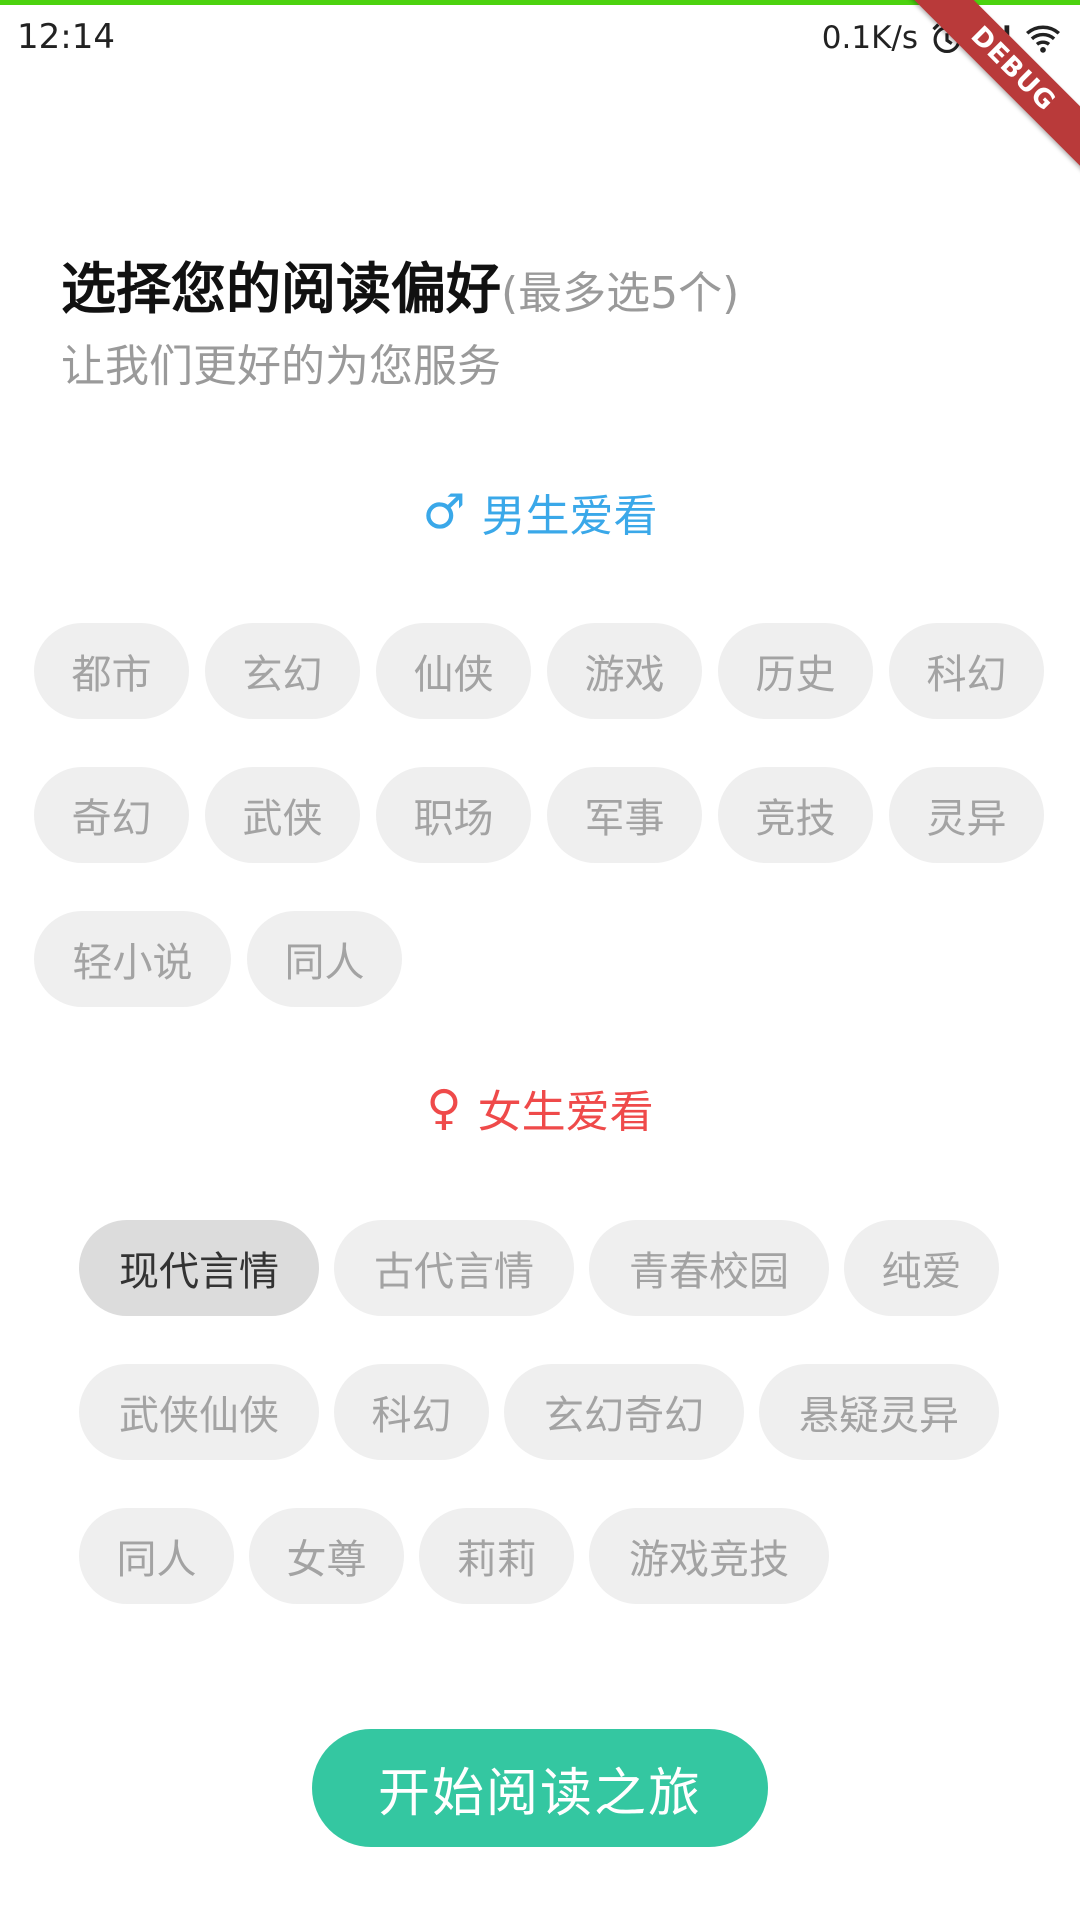 The image size is (1080, 1920). What do you see at coordinates (454, 1268) in the screenshot?
I see `female-tag-chip: 古代言情` at bounding box center [454, 1268].